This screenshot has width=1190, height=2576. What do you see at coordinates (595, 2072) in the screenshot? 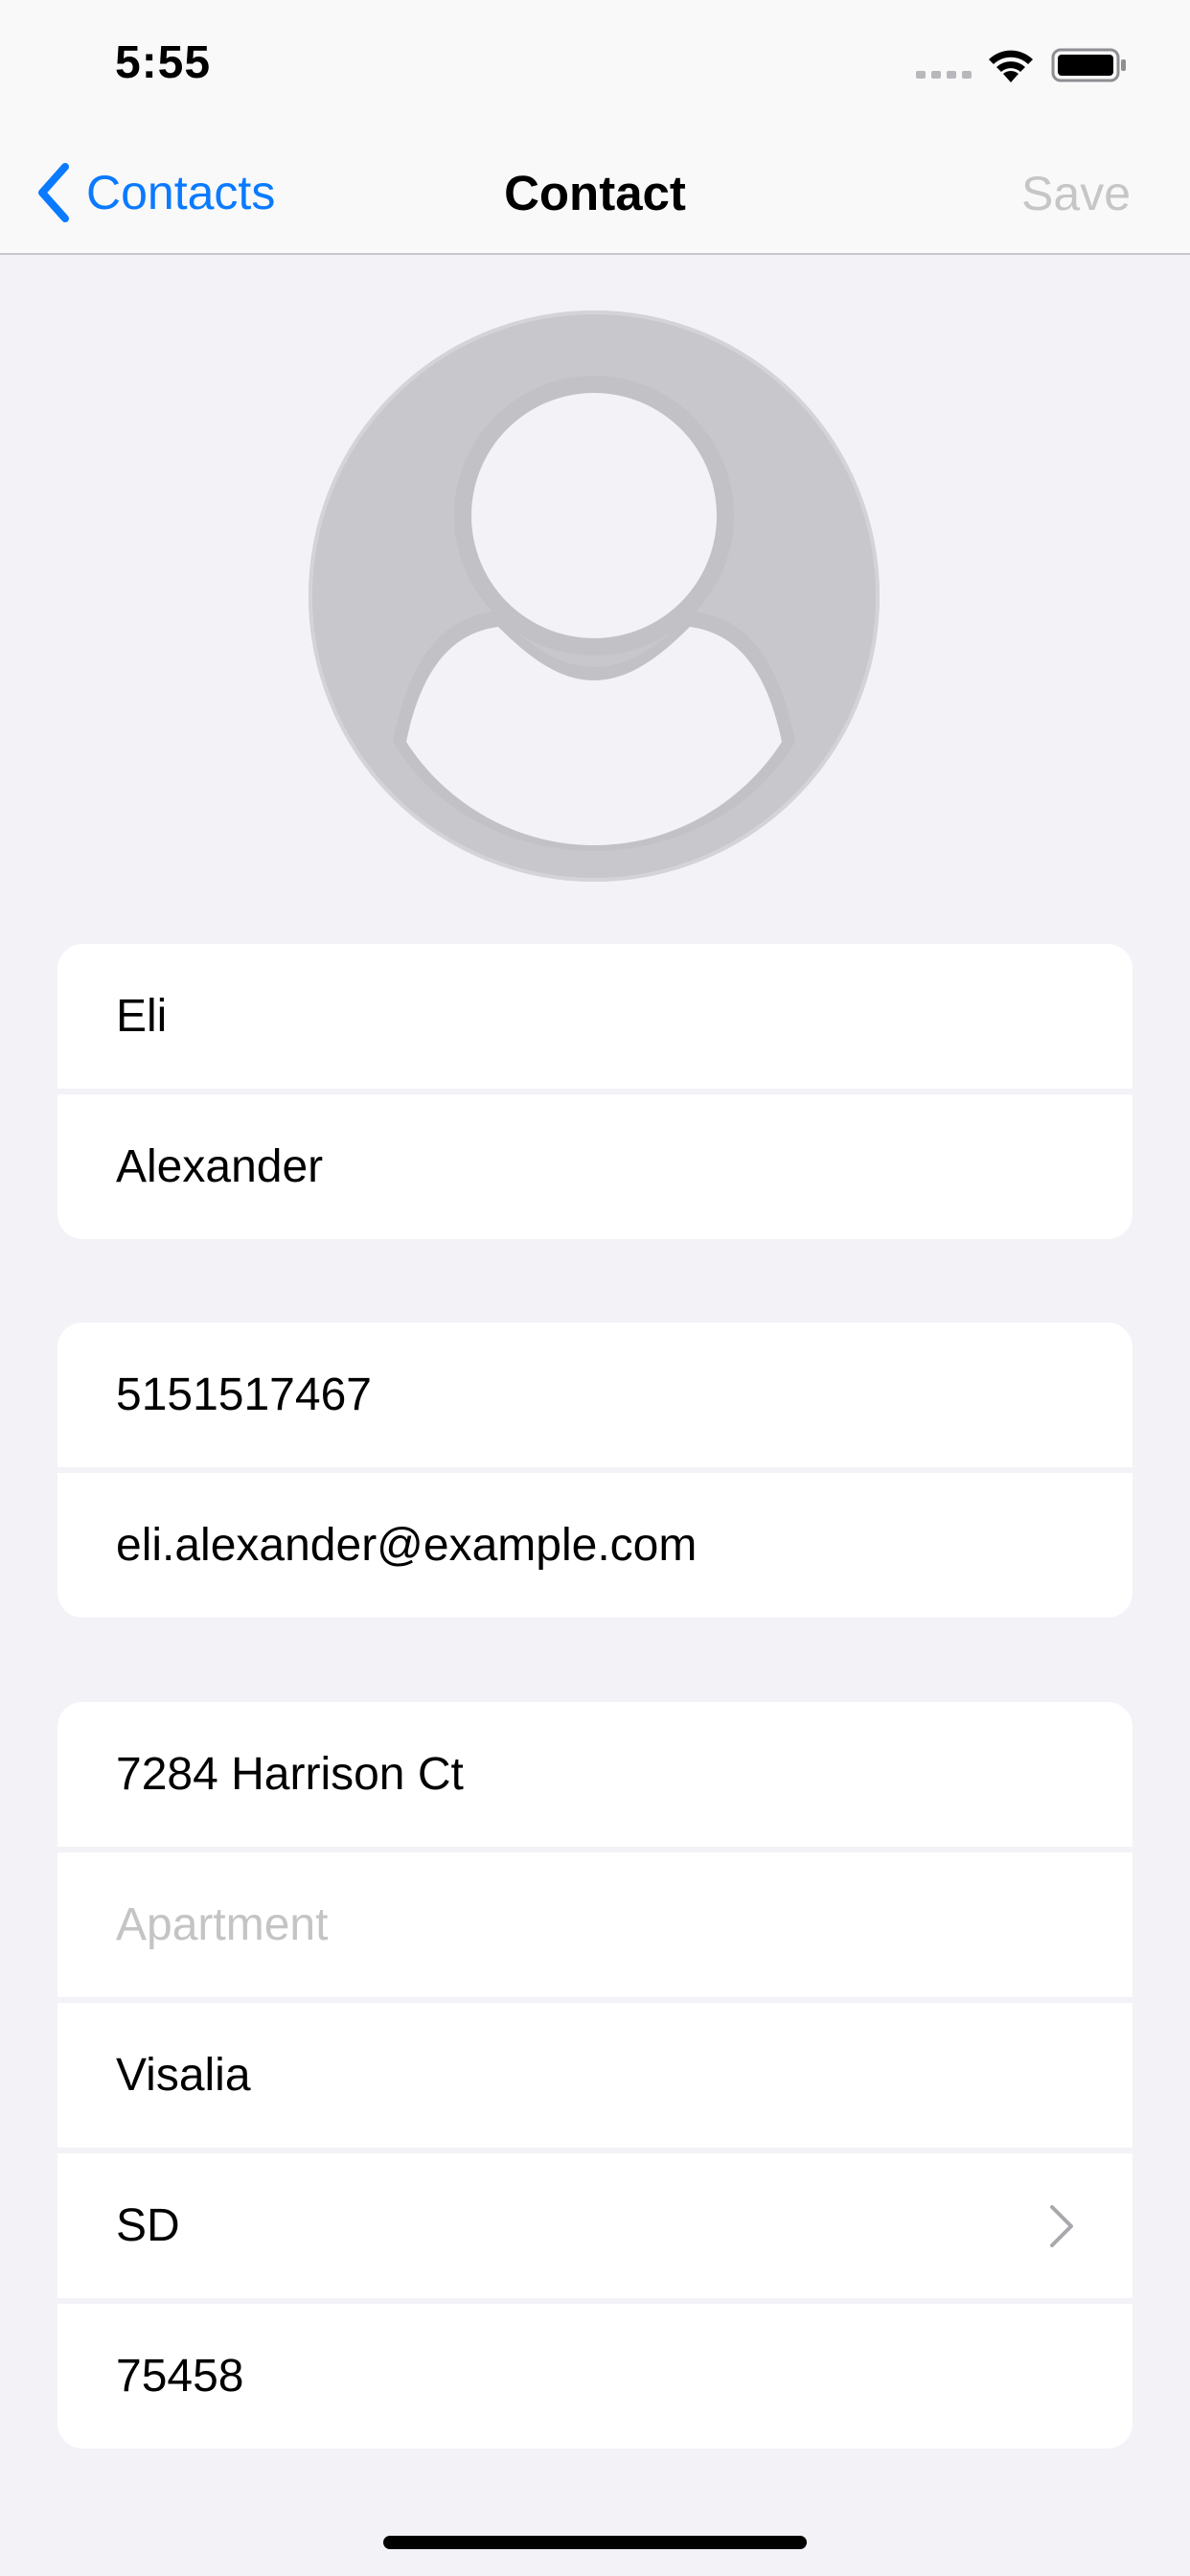
I see `city-field: Visalia` at bounding box center [595, 2072].